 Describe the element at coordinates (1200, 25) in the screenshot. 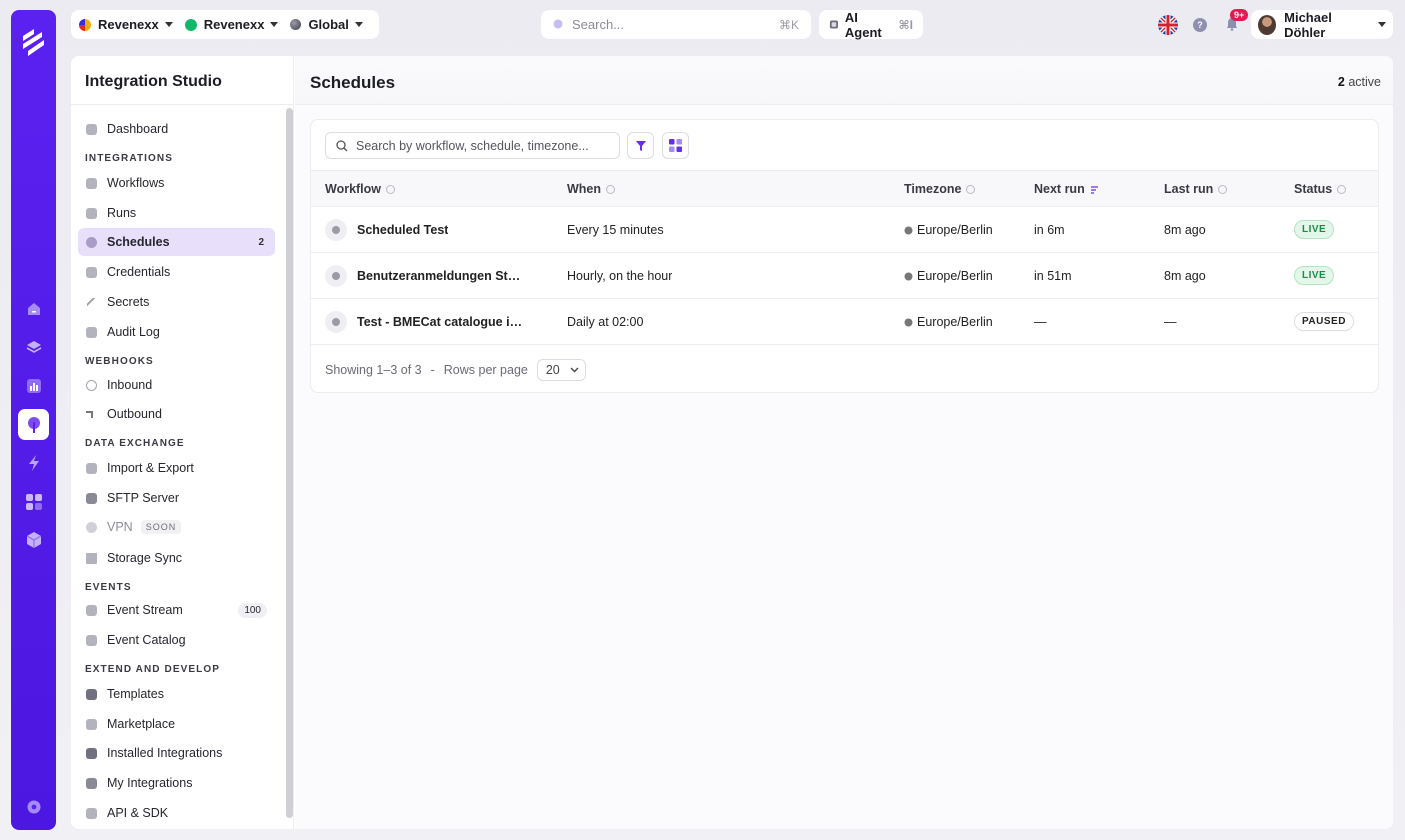

I see `help-icon: ?` at that location.